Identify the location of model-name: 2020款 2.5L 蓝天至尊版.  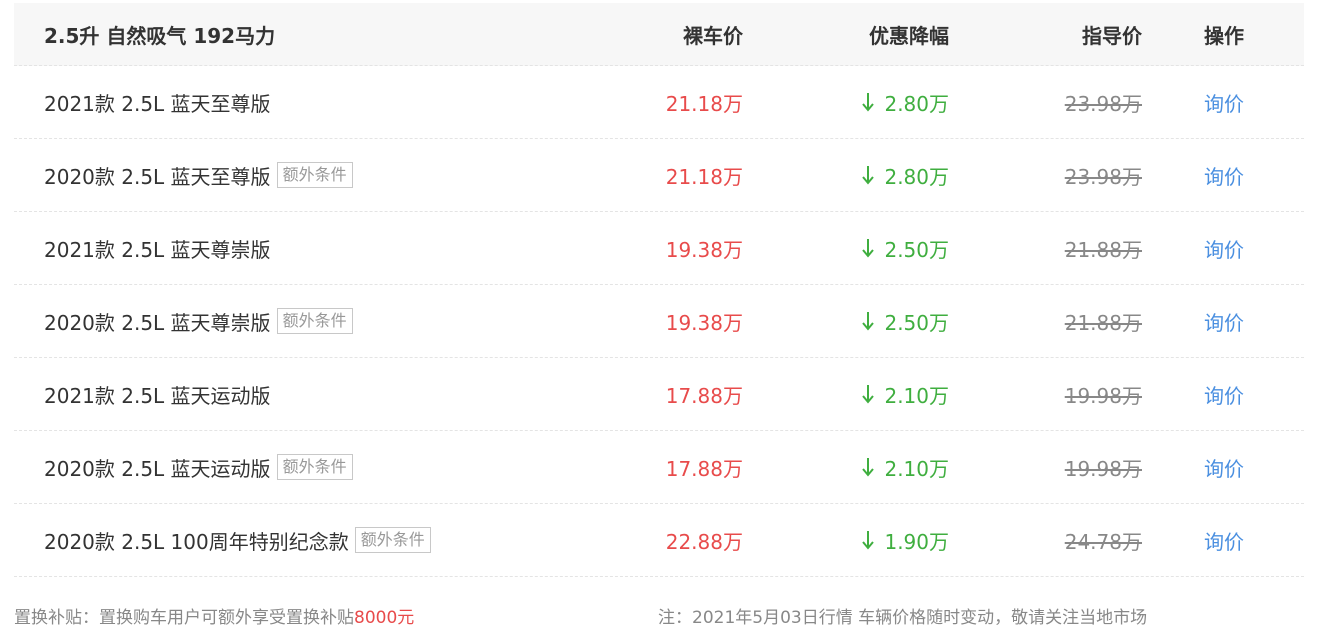
(157, 176).